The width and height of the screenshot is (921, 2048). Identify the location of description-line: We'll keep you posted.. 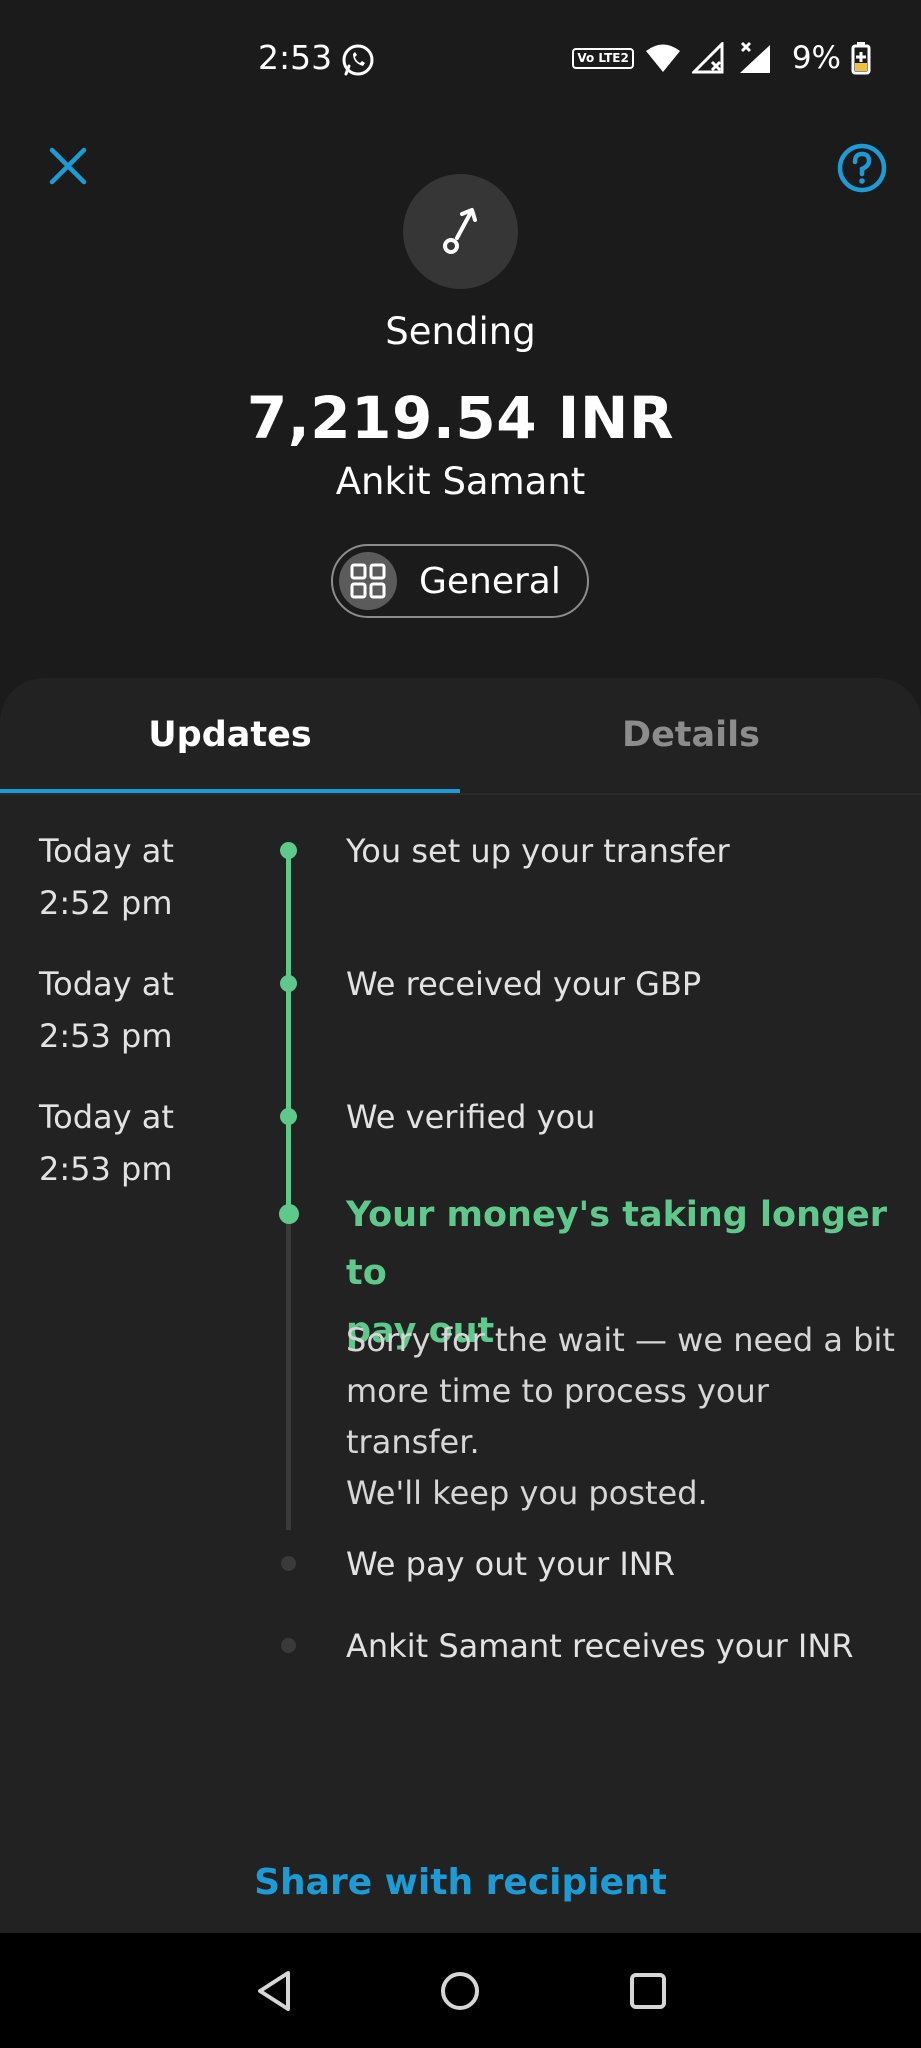
(527, 1493).